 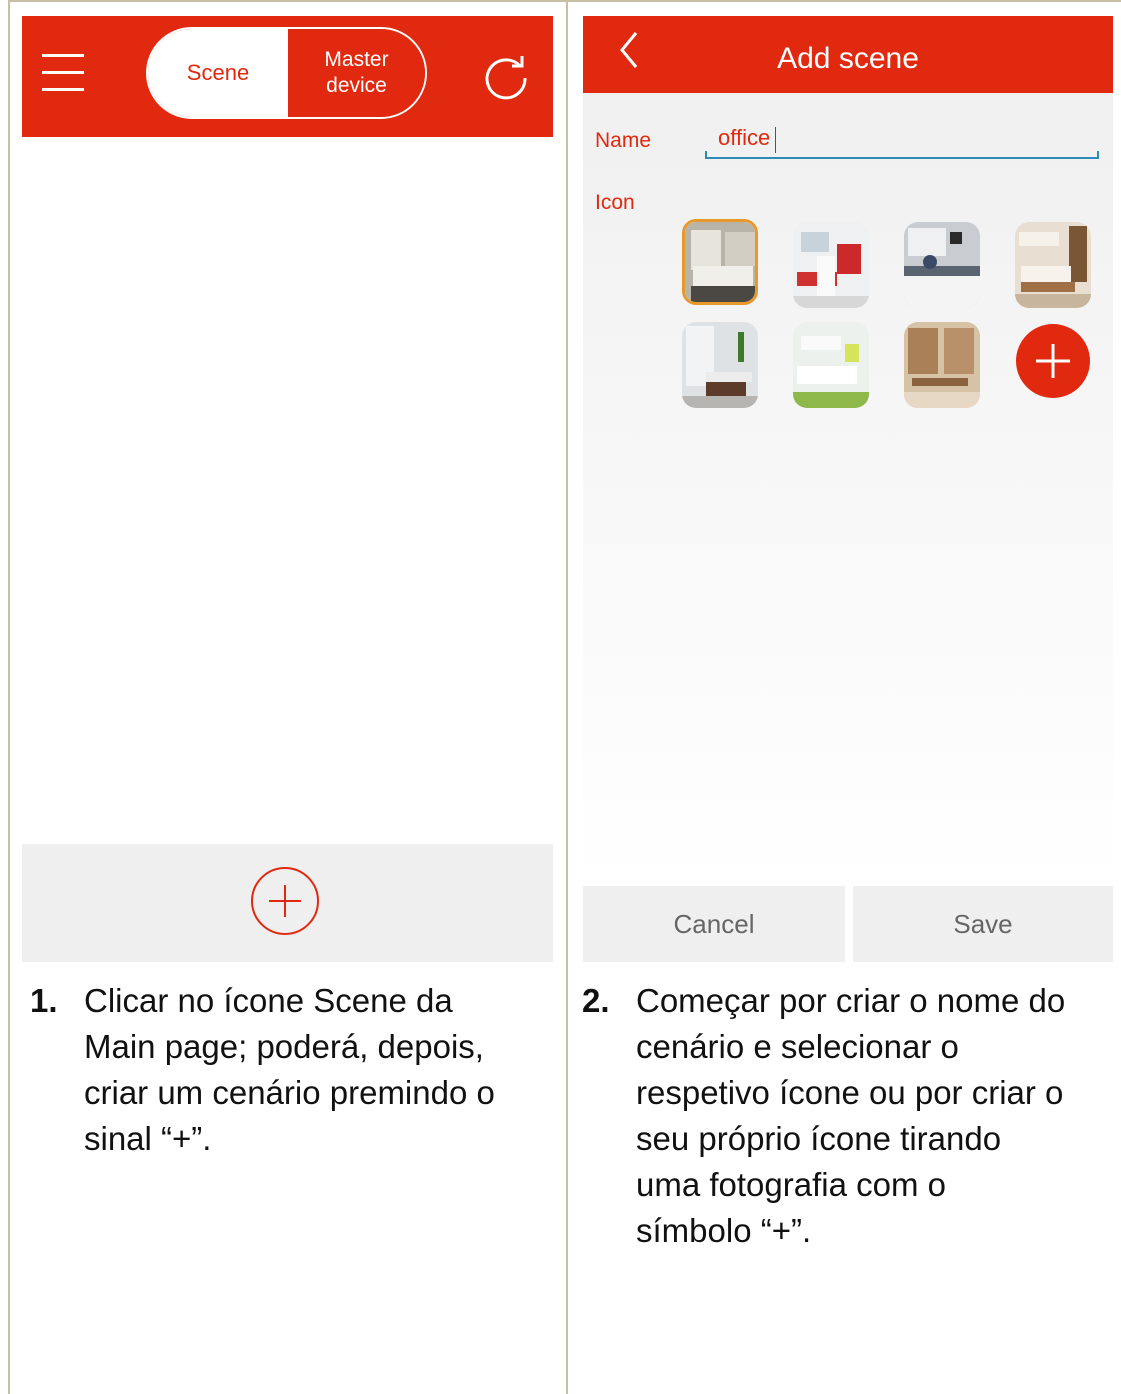 What do you see at coordinates (819, 1138) in the screenshot?
I see `step-text-line: seu próprio ícone tirando` at bounding box center [819, 1138].